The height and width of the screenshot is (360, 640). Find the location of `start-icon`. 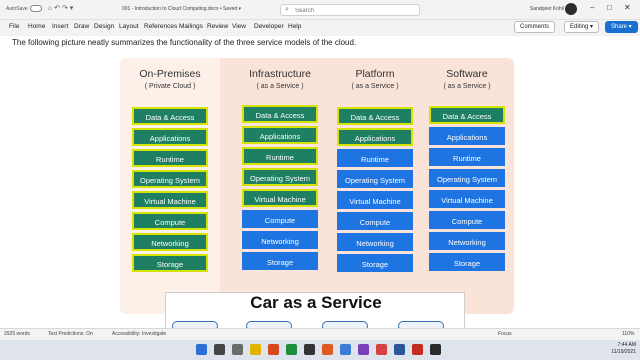

start-icon is located at coordinates (201, 349).